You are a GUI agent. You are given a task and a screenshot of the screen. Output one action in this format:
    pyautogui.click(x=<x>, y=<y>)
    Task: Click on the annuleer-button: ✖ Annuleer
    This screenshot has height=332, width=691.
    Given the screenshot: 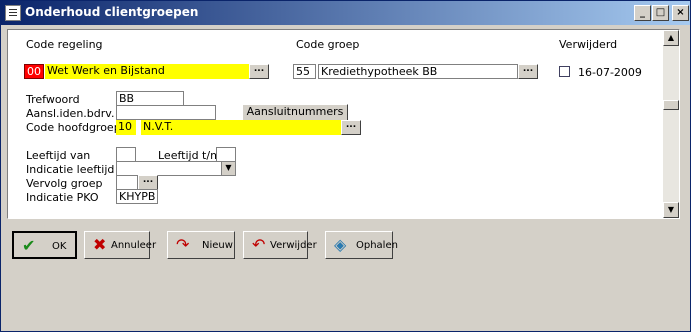 What is the action you would take?
    pyautogui.click(x=120, y=245)
    